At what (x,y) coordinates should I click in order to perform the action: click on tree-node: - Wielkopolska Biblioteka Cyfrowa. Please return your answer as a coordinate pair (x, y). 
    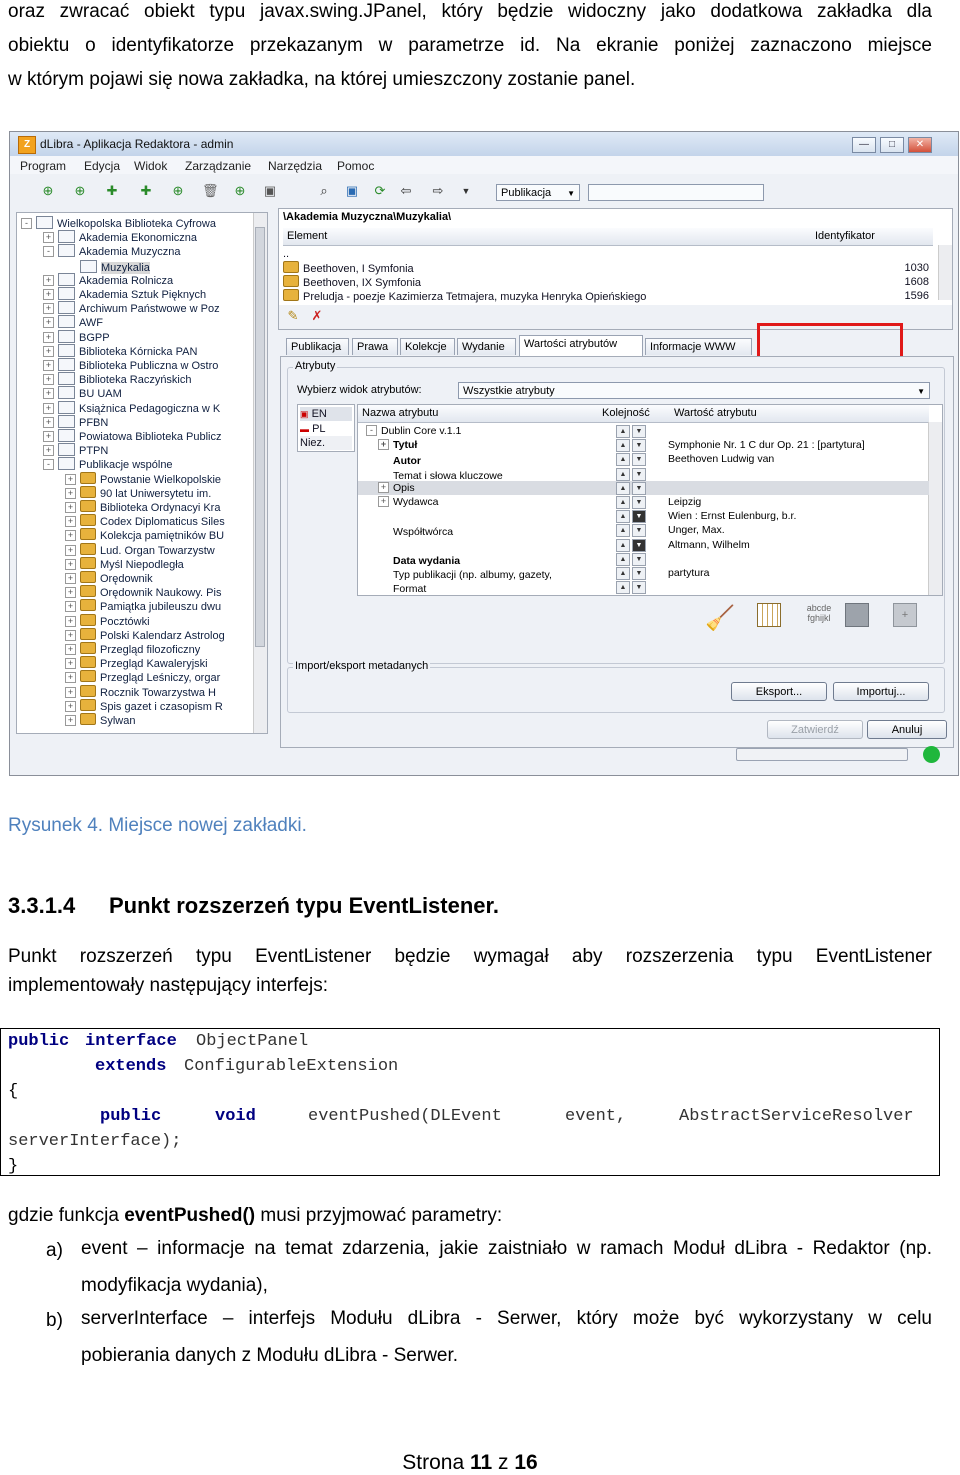
    Looking at the image, I should click on (118, 223).